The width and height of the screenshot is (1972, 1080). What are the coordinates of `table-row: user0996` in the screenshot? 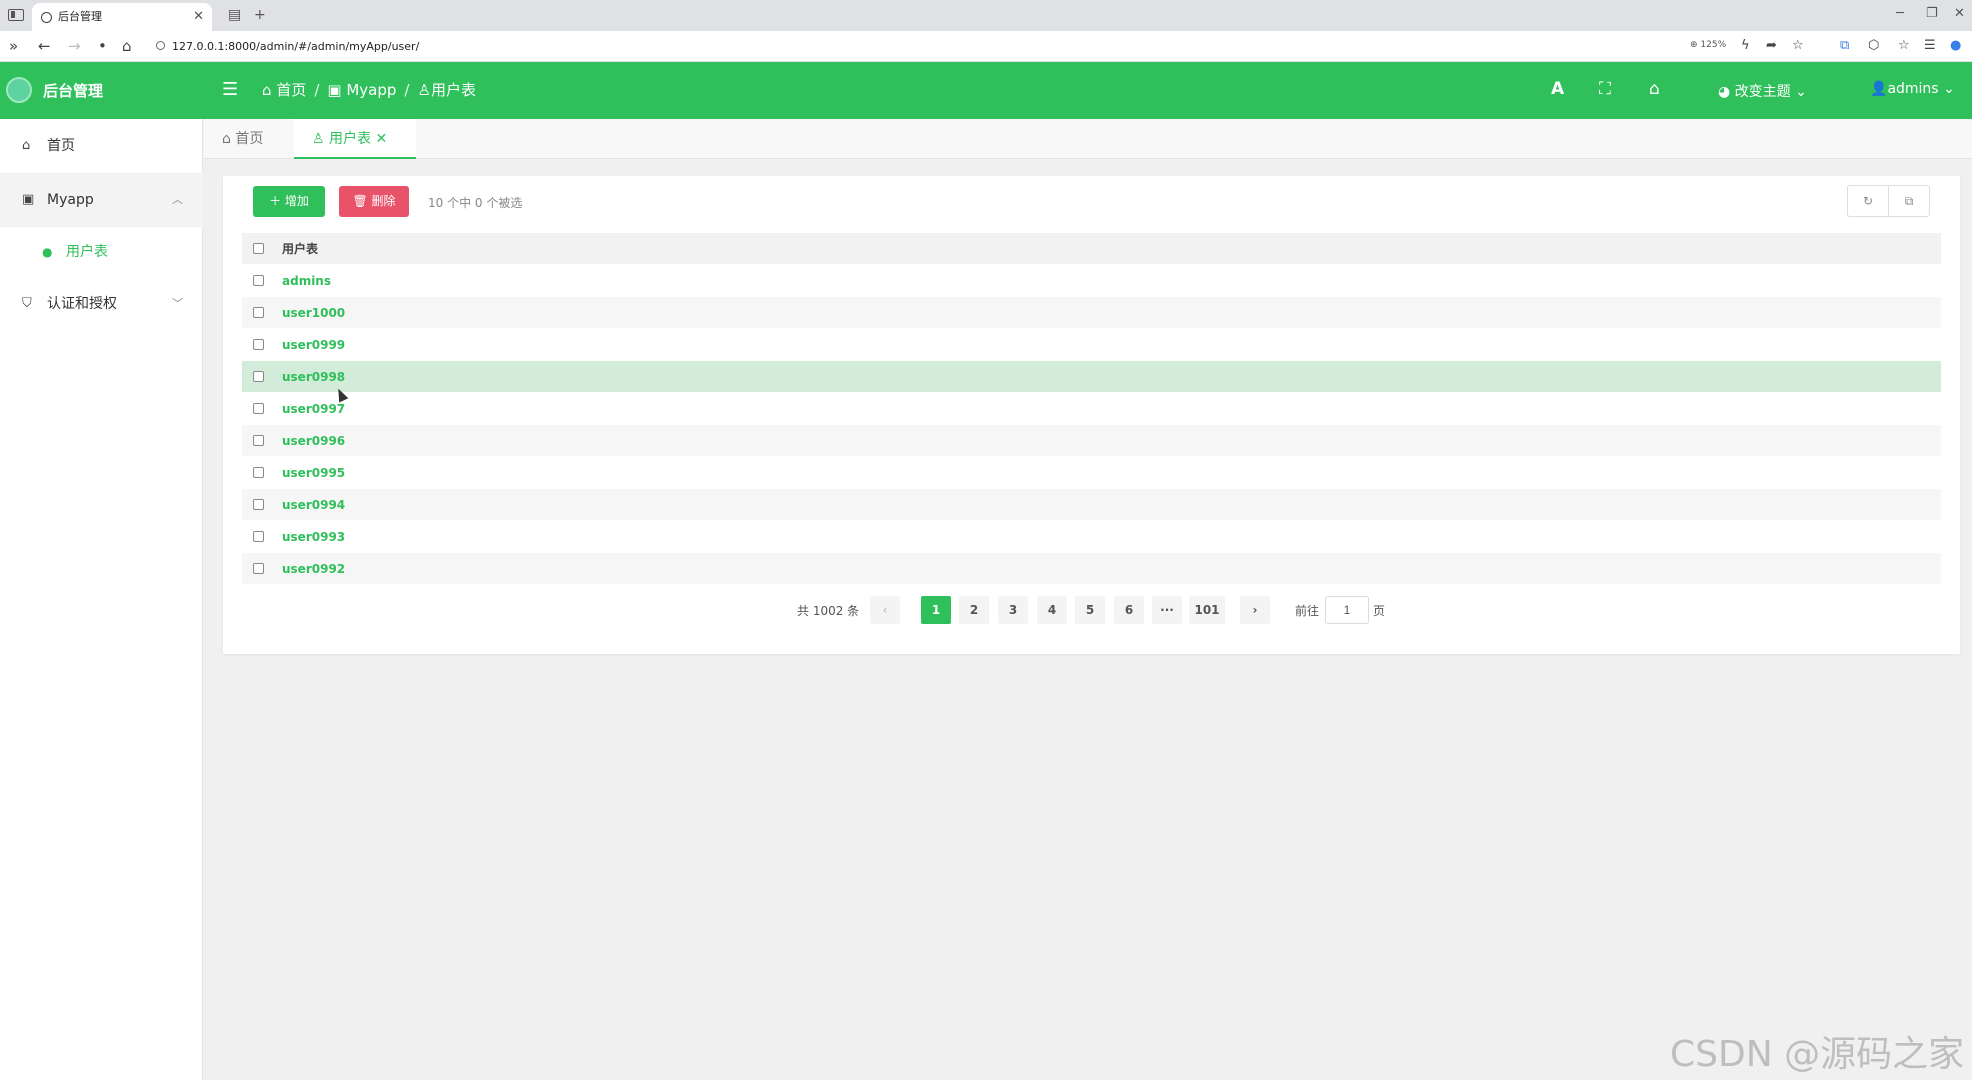 It's located at (1091, 441).